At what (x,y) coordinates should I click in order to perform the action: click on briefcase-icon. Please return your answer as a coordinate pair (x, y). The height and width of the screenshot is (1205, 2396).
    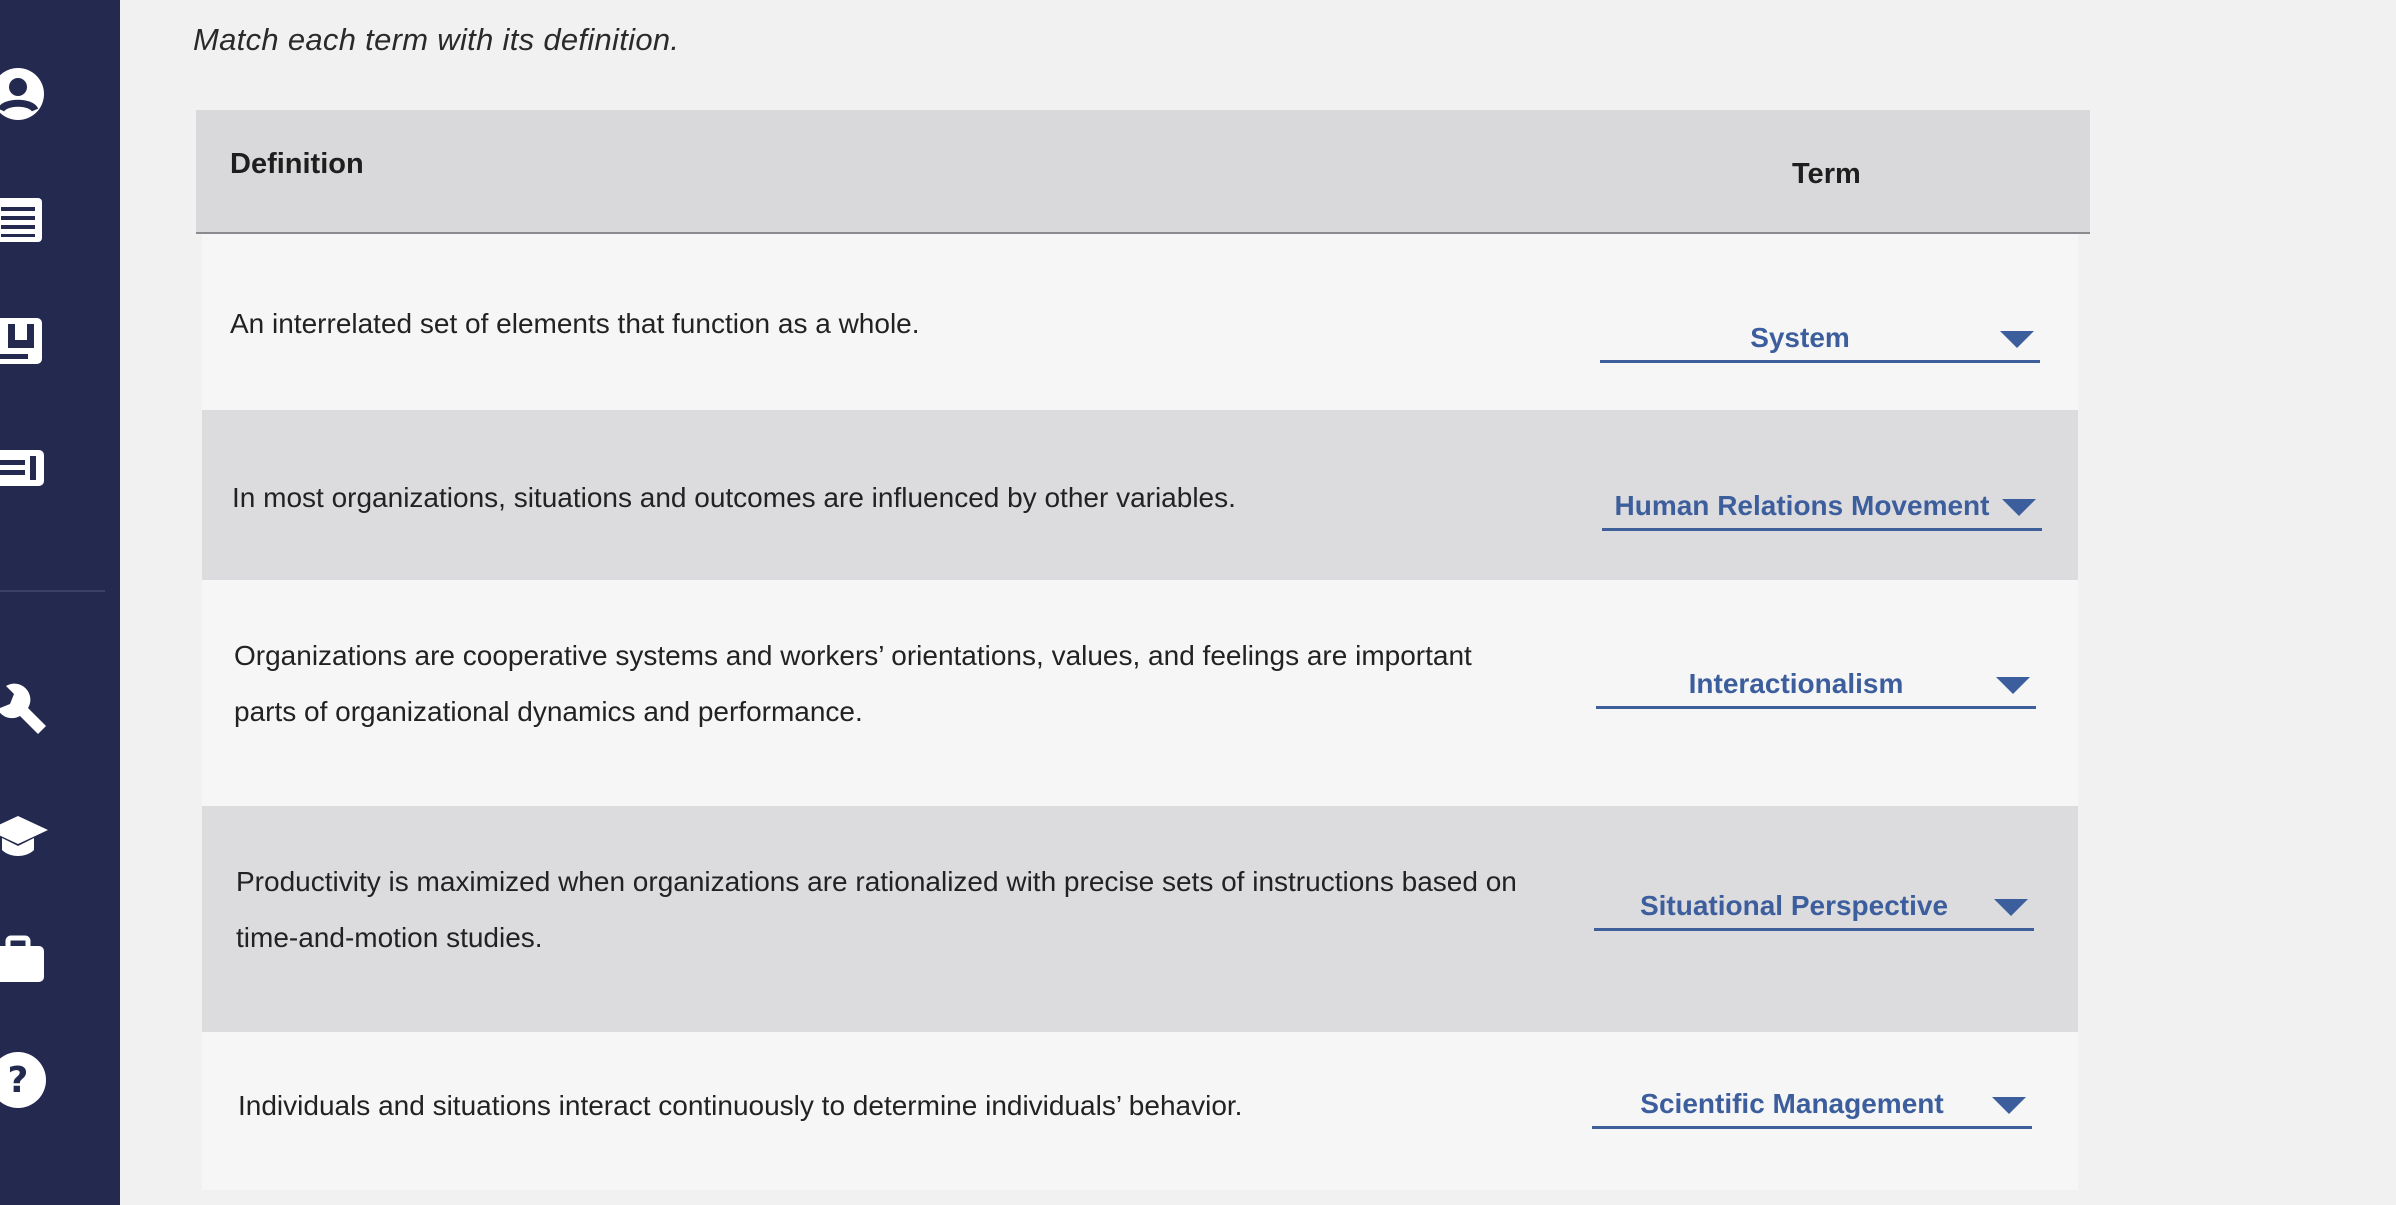
    Looking at the image, I should click on (25, 960).